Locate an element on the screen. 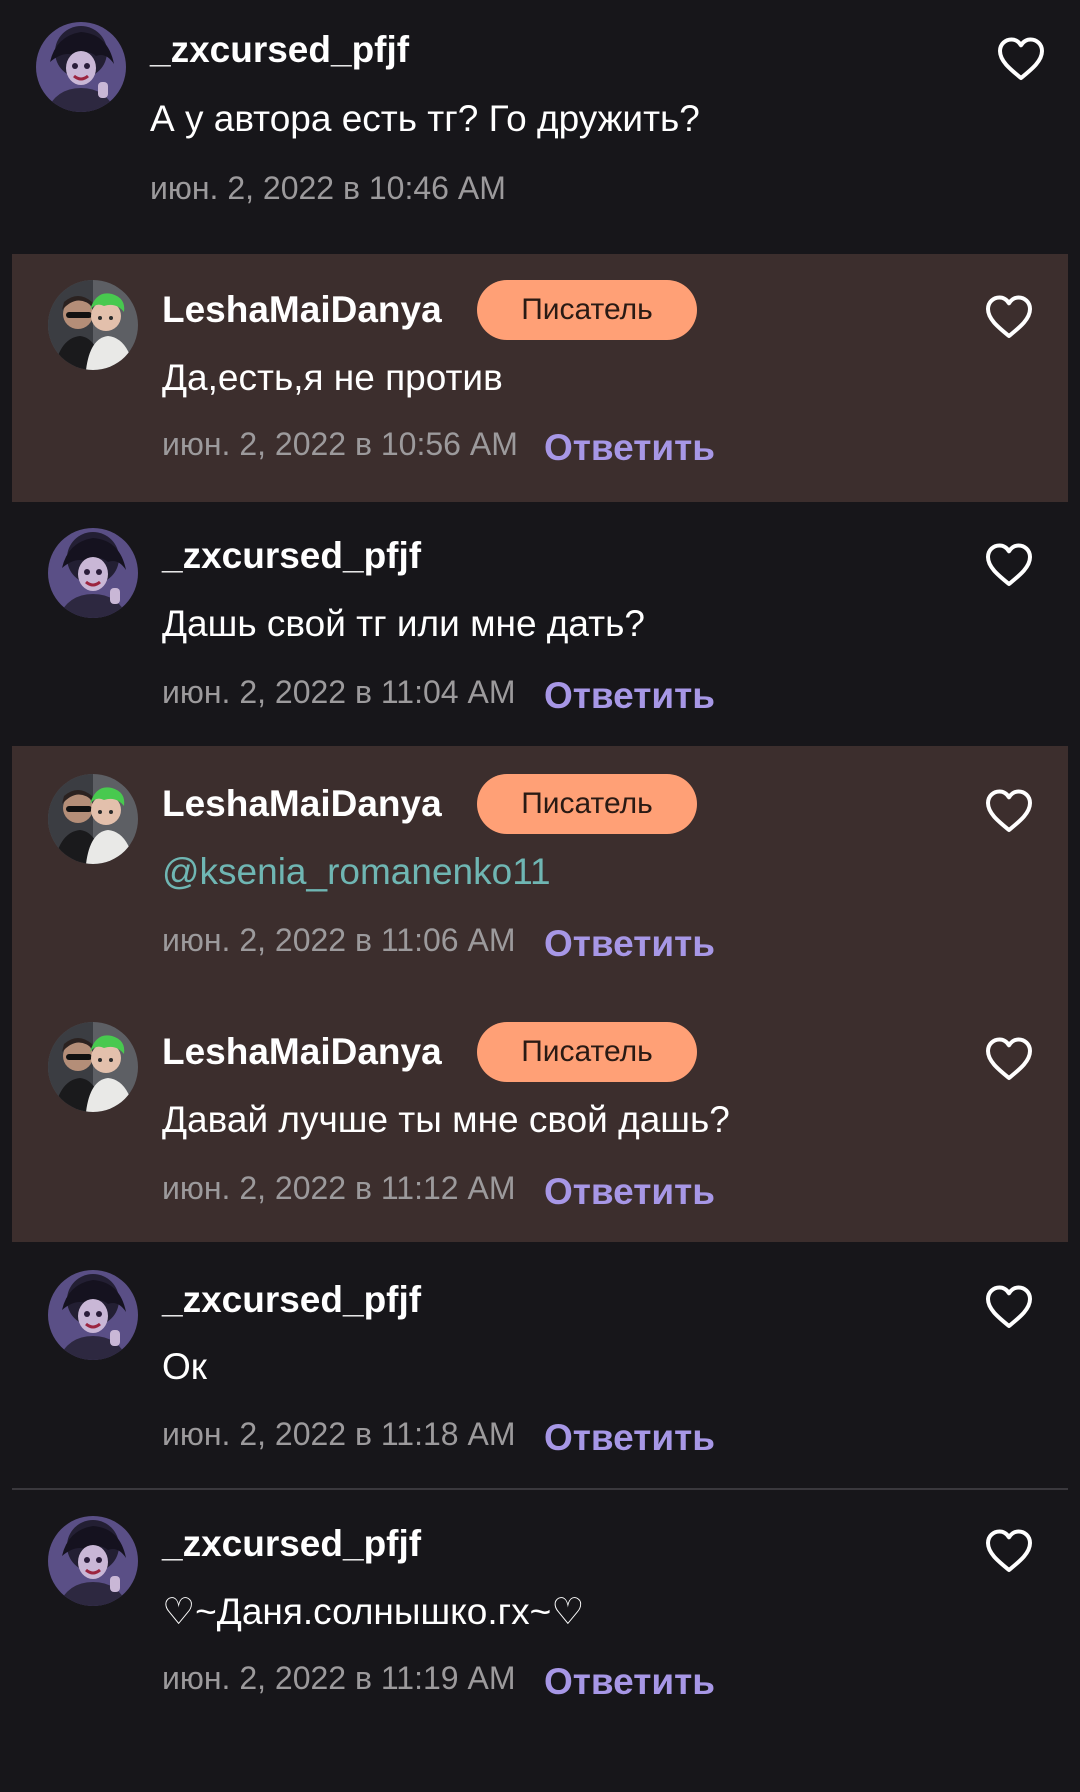 The image size is (1080, 1792). comment-text: Дашь свой тг или мне дать? is located at coordinates (403, 623).